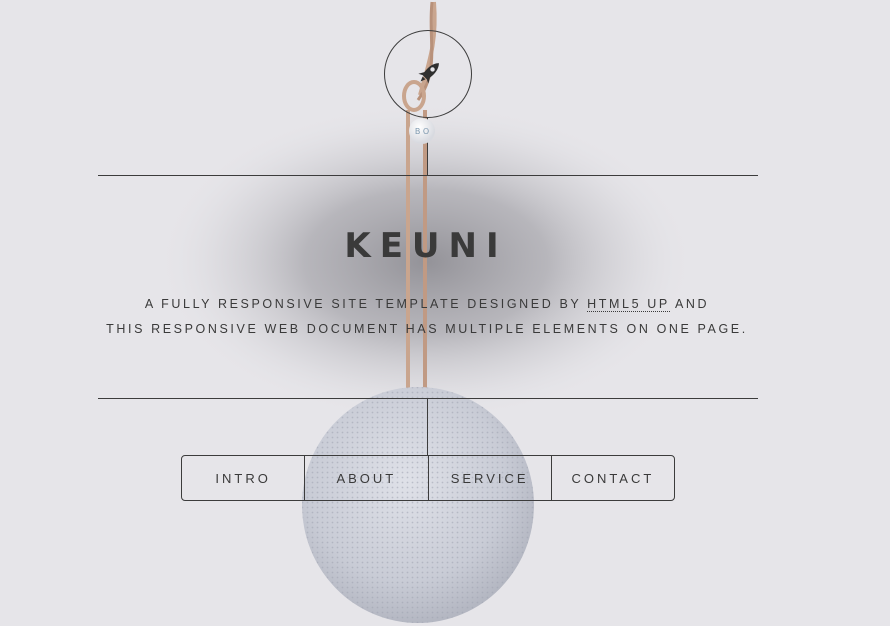 This screenshot has height=626, width=890. What do you see at coordinates (243, 478) in the screenshot?
I see `nav-item-intro: INTRO` at bounding box center [243, 478].